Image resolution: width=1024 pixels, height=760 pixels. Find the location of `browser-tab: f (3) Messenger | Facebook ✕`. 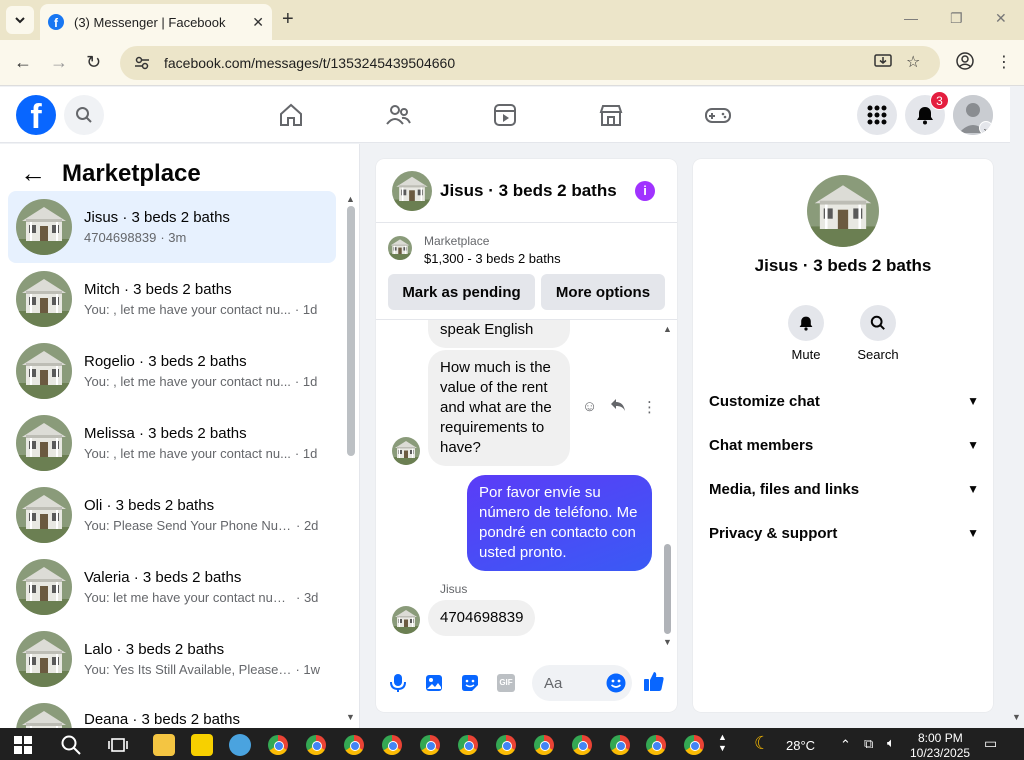

browser-tab: f (3) Messenger | Facebook ✕ is located at coordinates (156, 22).